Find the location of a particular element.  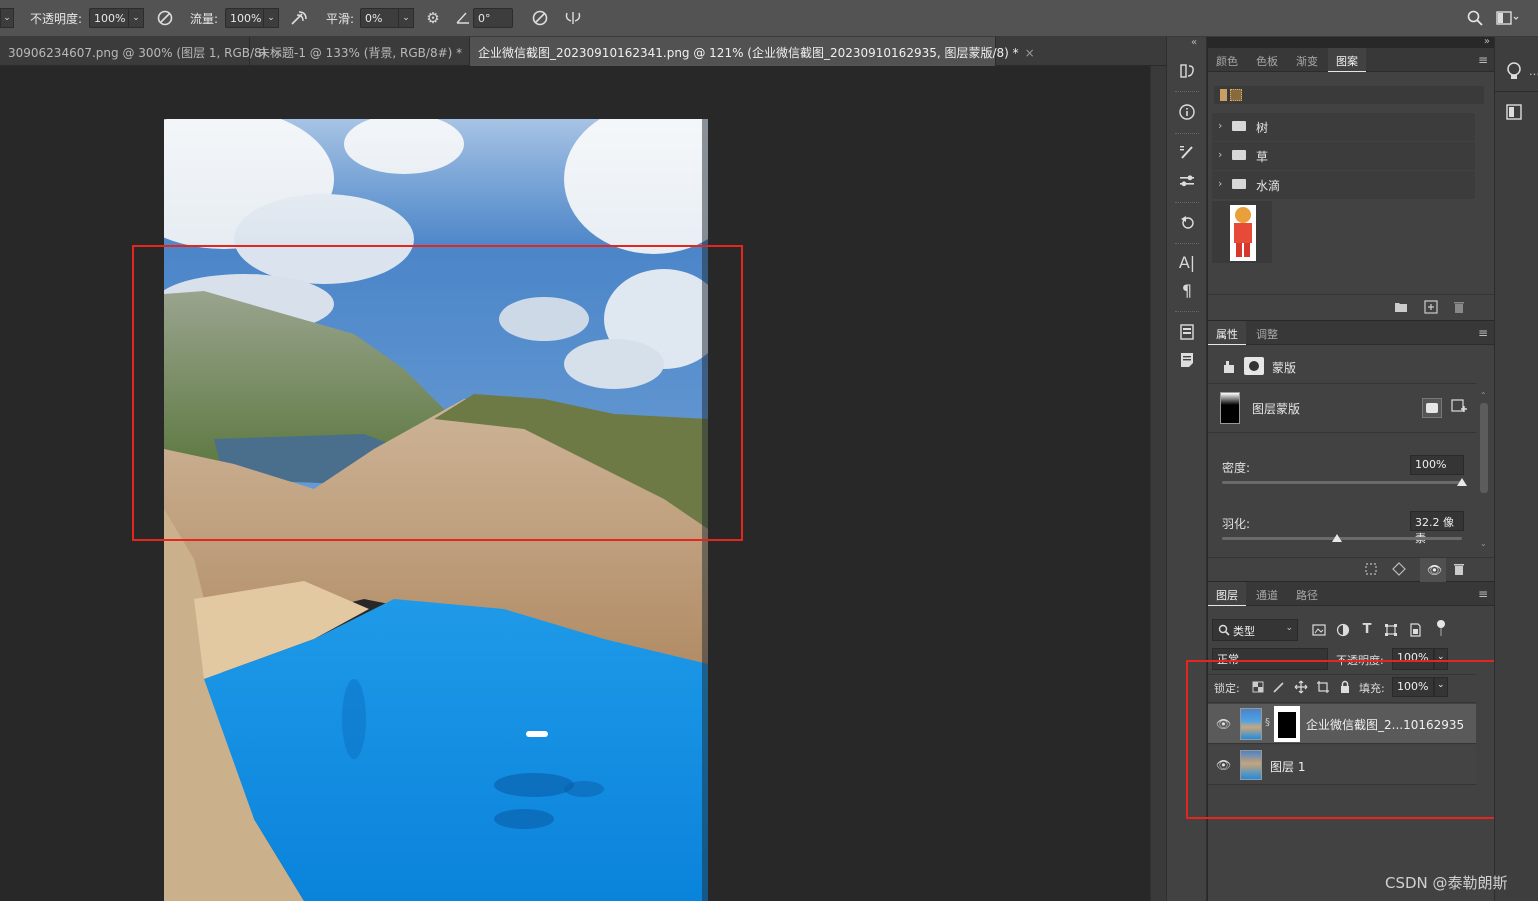

brush-settings-icon is located at coordinates (1187, 152).